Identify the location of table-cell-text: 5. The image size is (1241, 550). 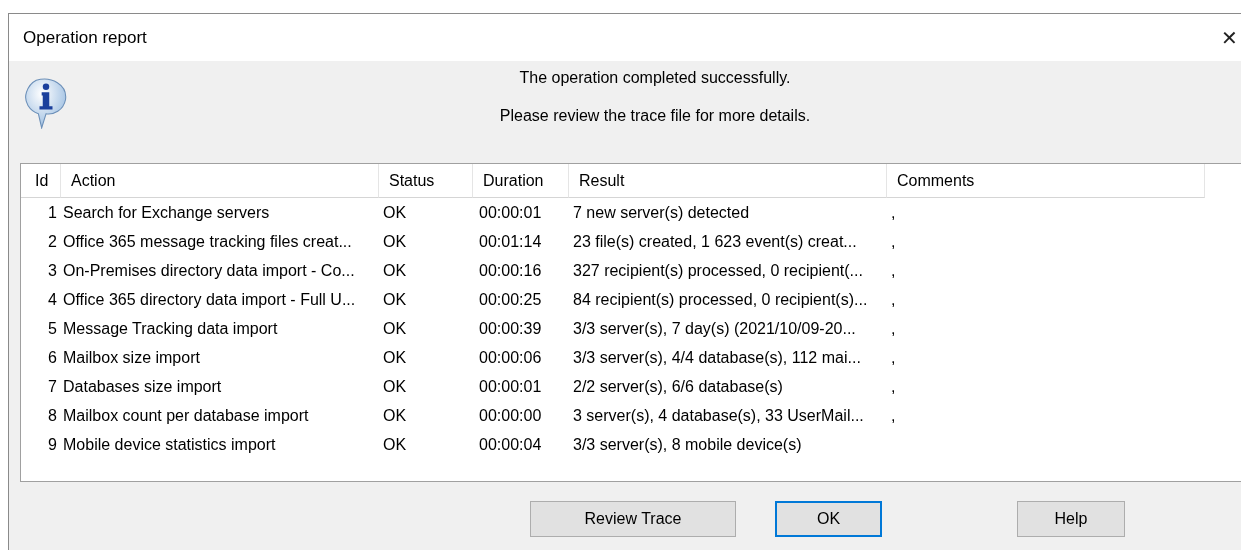
(52, 328).